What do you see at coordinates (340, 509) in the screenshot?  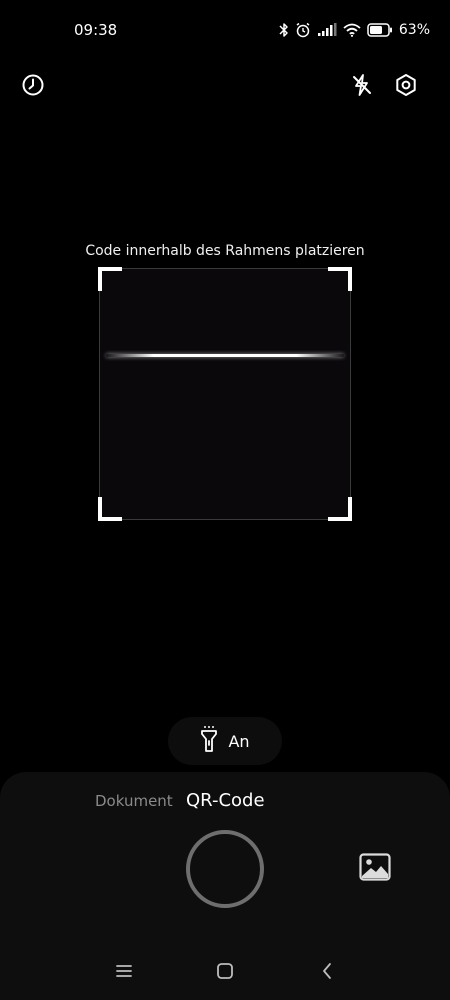 I see `frame-corner-bottom-right` at bounding box center [340, 509].